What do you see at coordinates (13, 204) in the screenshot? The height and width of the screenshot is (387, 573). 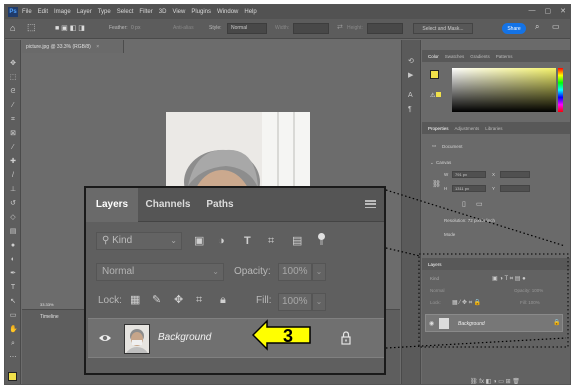 I see `history-brush-icon: ↺` at bounding box center [13, 204].